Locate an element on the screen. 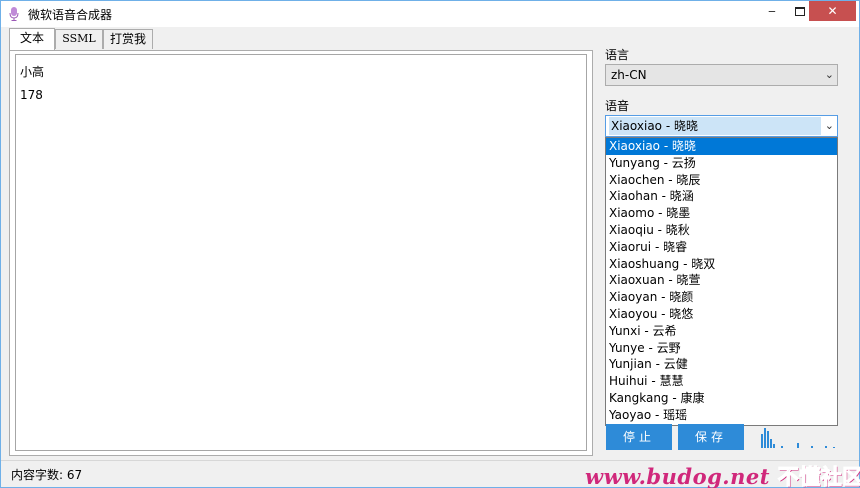 The image size is (860, 488). voice-option: Xiaochen - 晓辰 is located at coordinates (721, 180).